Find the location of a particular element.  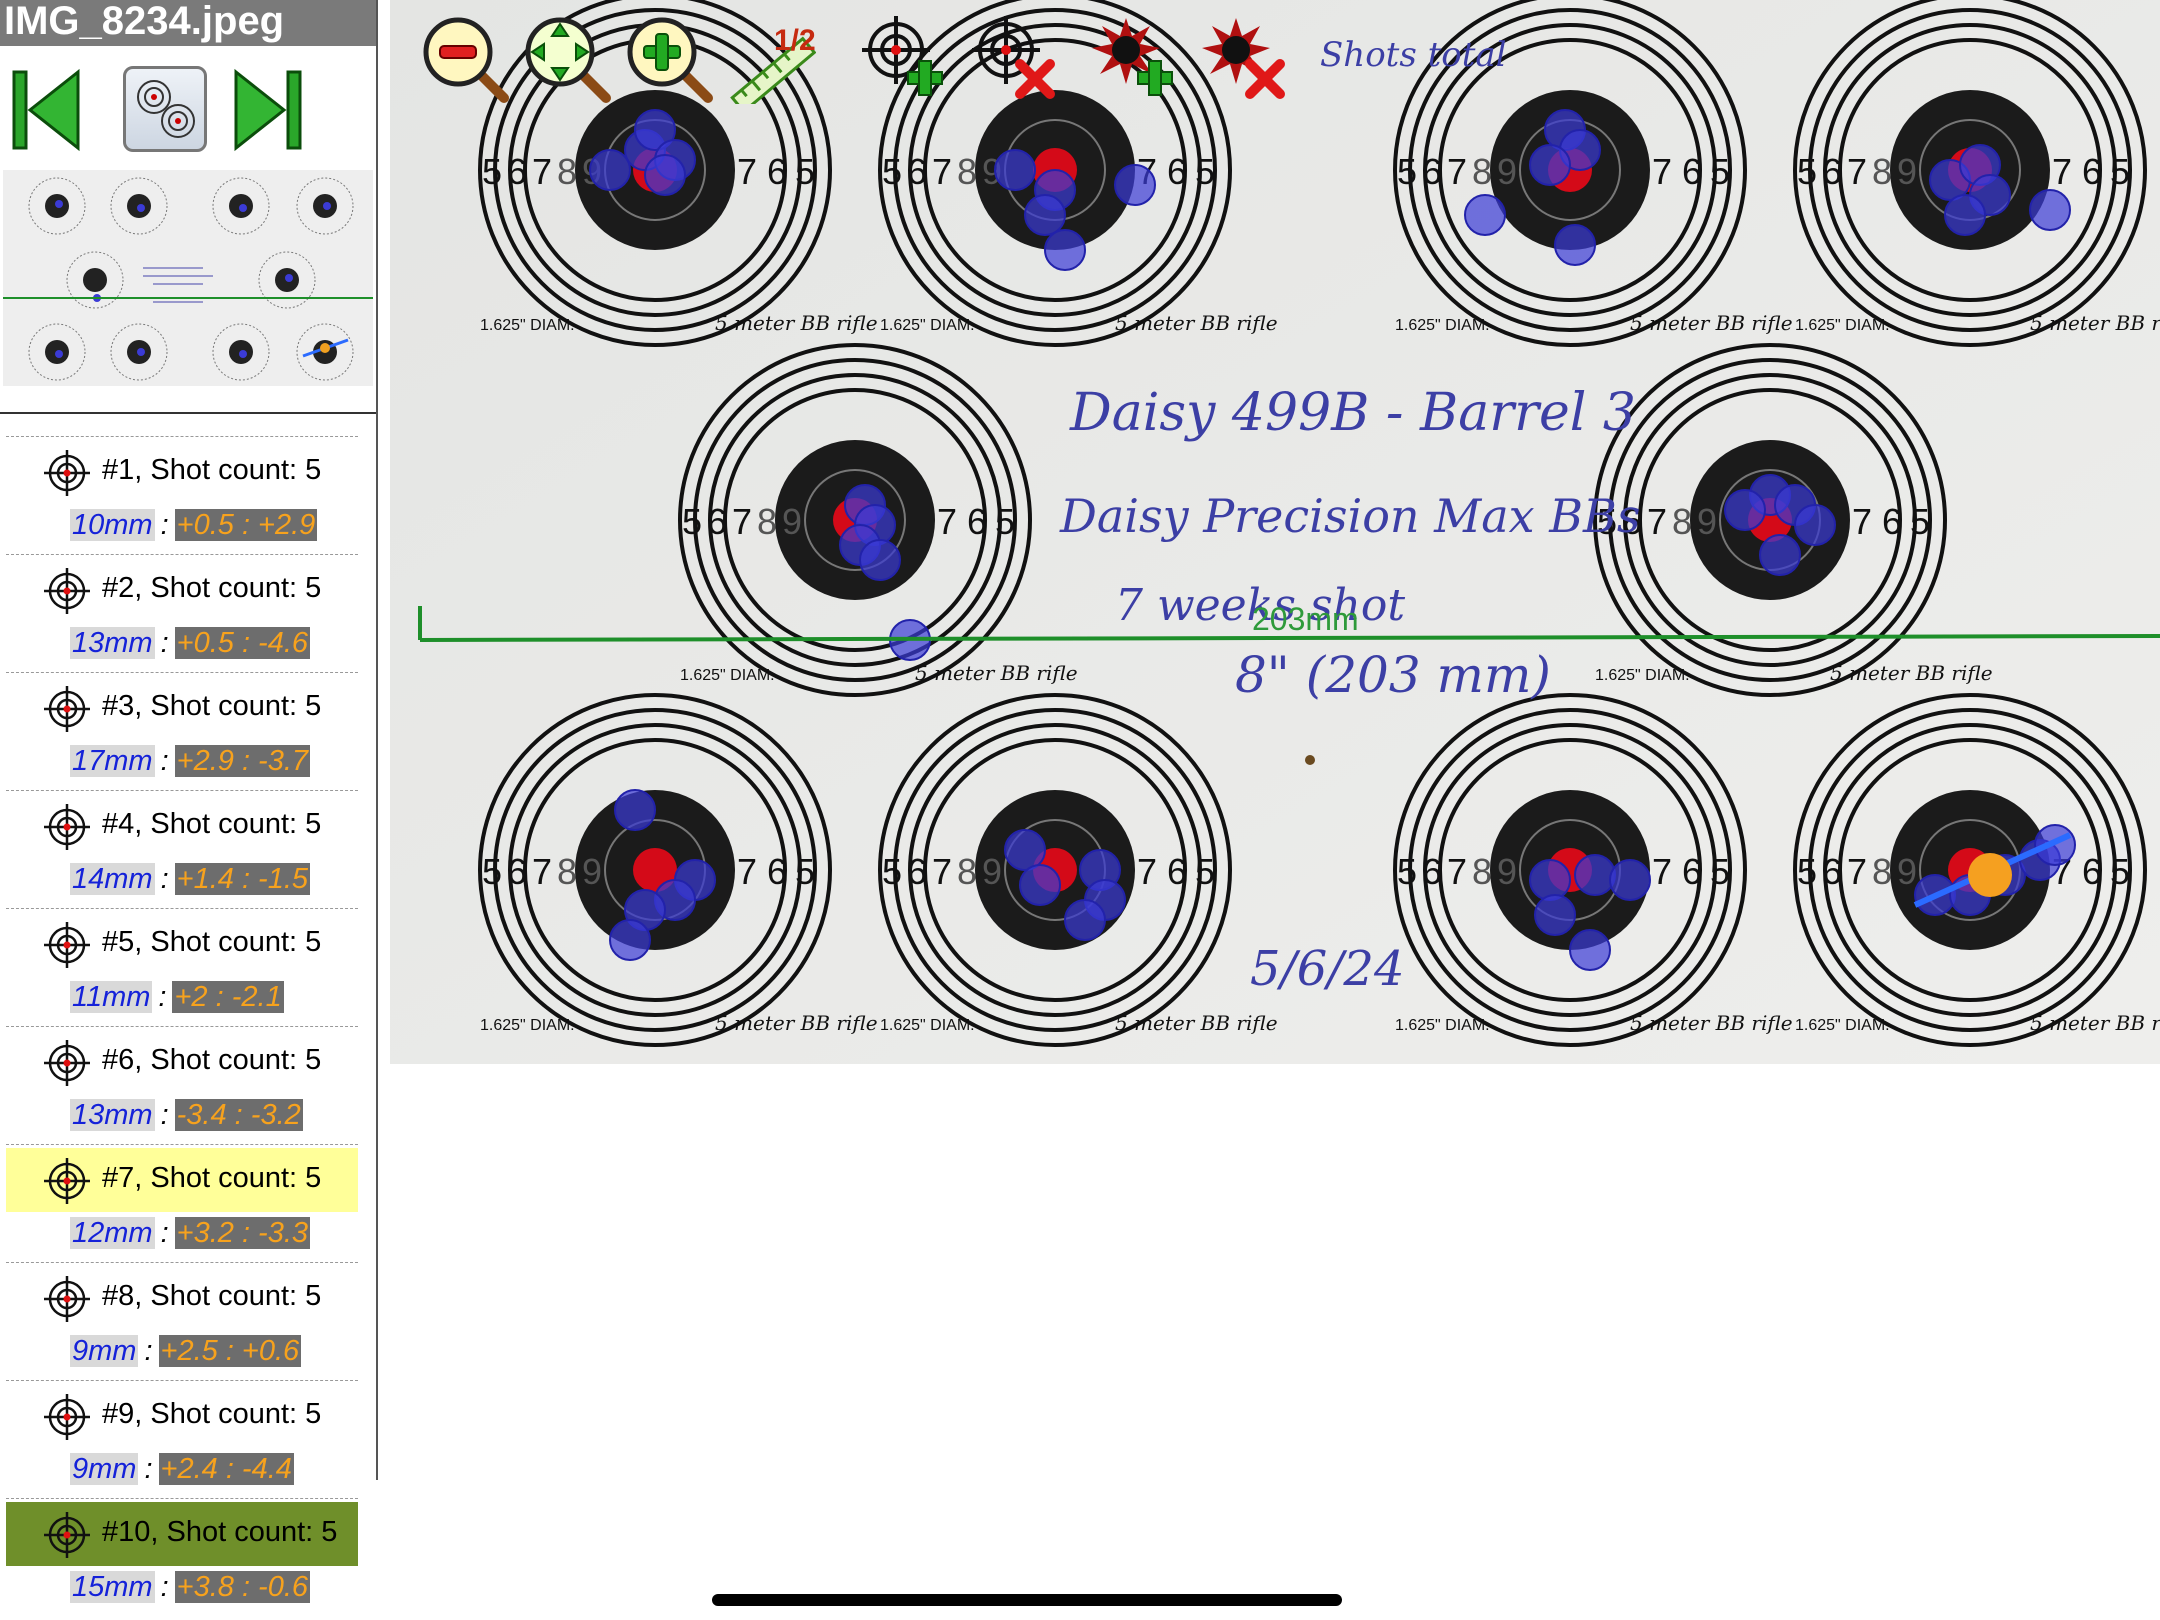

target-item-header: #1, Shot count: 5 is located at coordinates (182, 472).